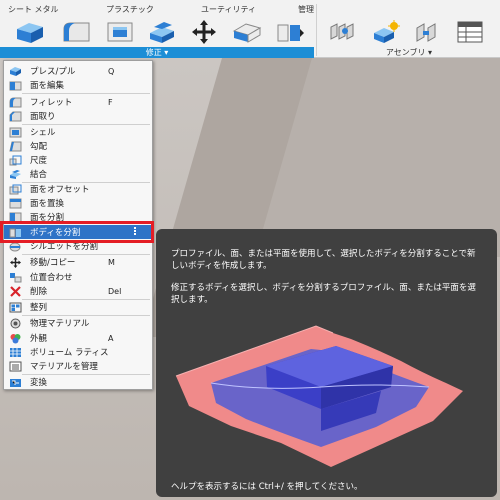  I want to click on toolbar-ribbon: シート メタル プラスチック ユーティリティ 管理 修正 ▾ アセンブリ ▾, so click(250, 29).